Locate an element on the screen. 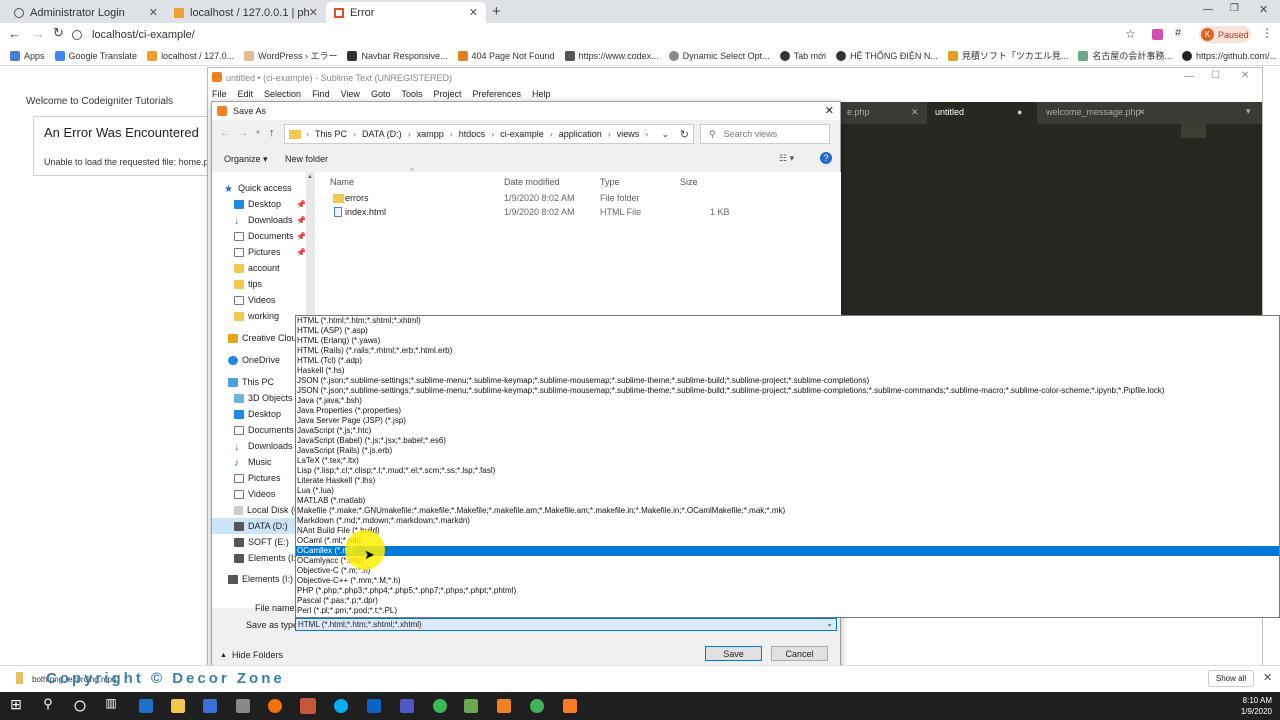 The height and width of the screenshot is (720, 1280). type-option: HTML (Tcl) (*.adp) is located at coordinates (787, 361).